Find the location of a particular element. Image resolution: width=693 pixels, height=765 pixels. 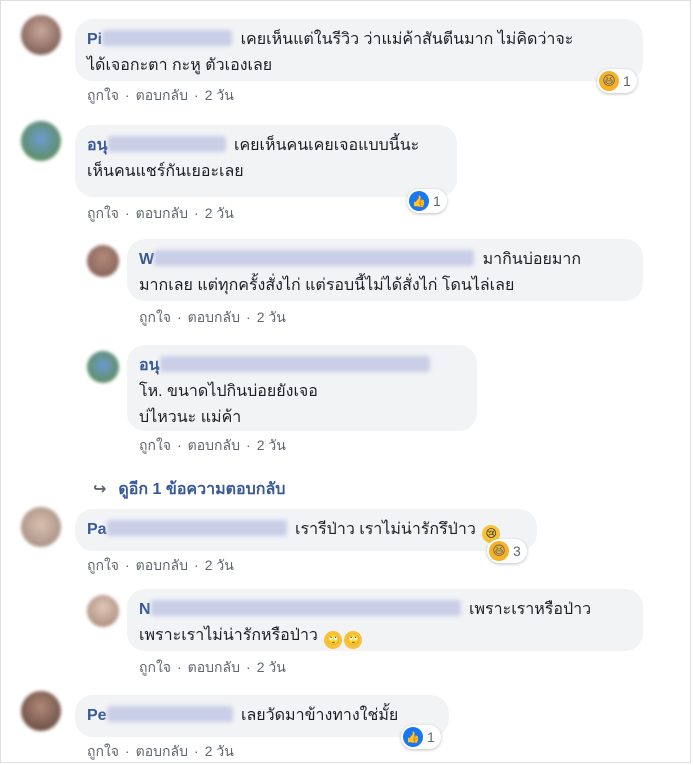

view-more-replies-link: ↪ ดูอีก 1 ข้อความตอบกลับ is located at coordinates (189, 489).